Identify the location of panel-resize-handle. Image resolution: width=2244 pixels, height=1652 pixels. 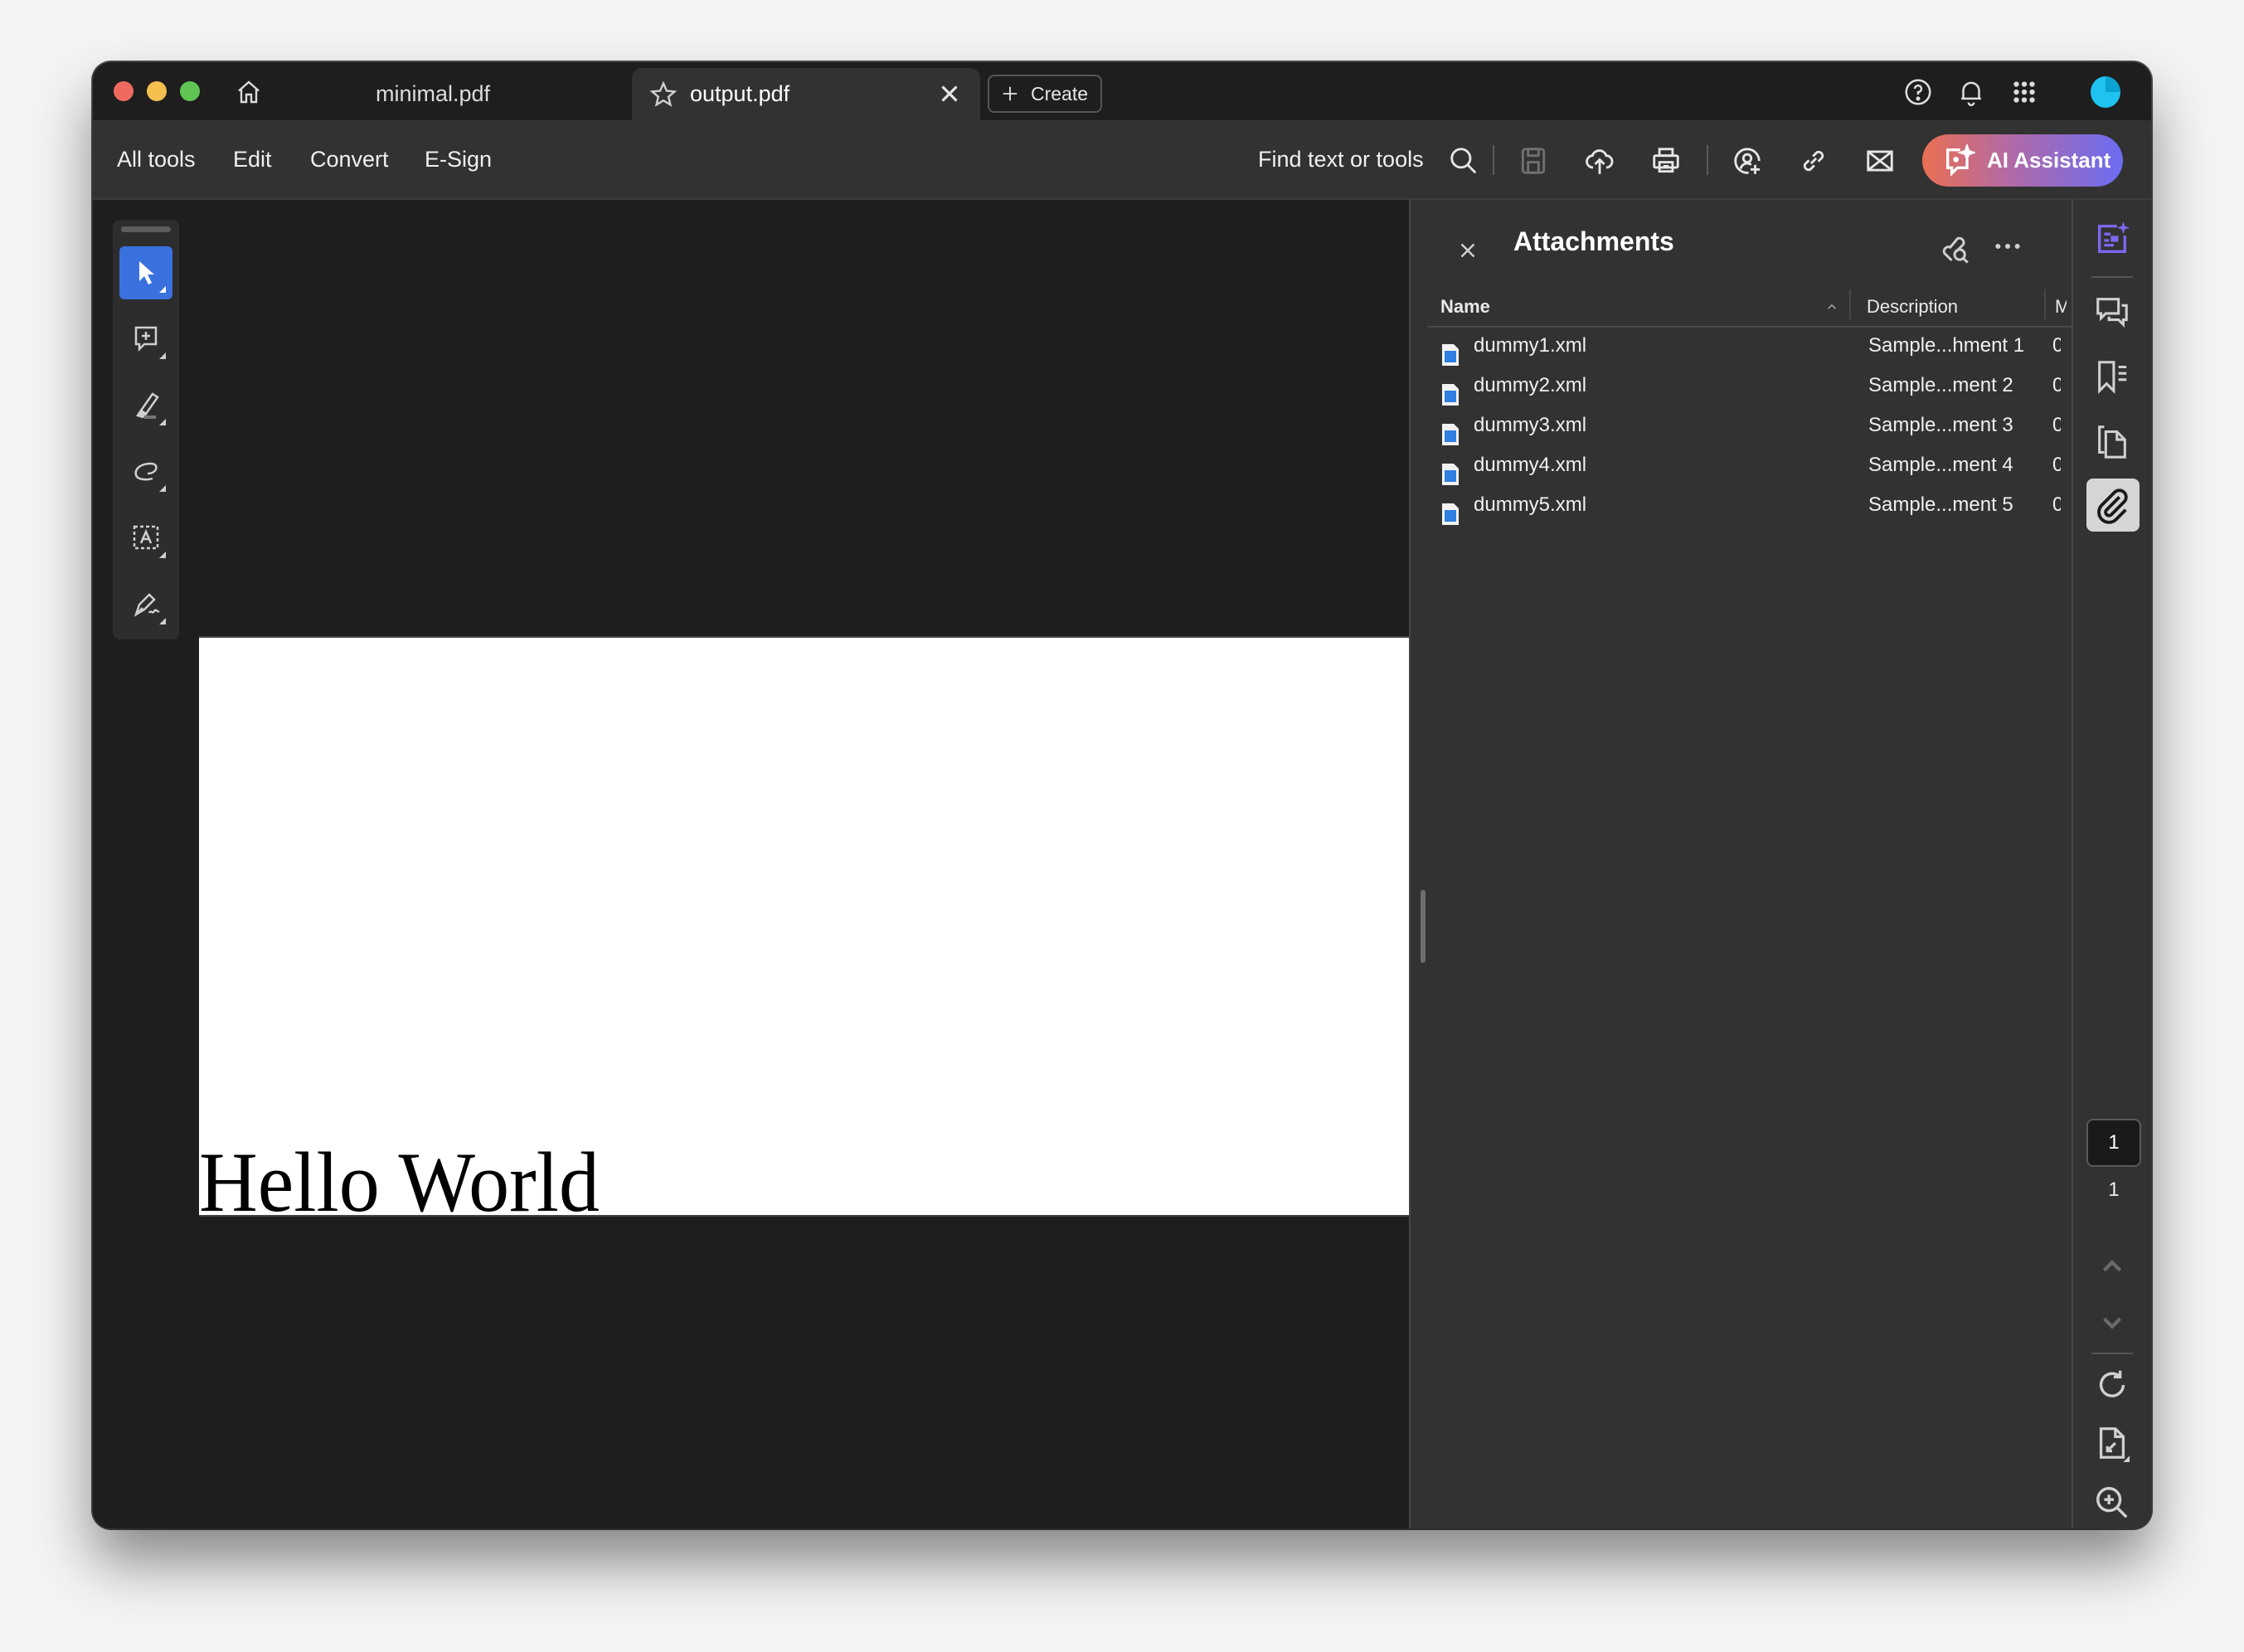
(1423, 926).